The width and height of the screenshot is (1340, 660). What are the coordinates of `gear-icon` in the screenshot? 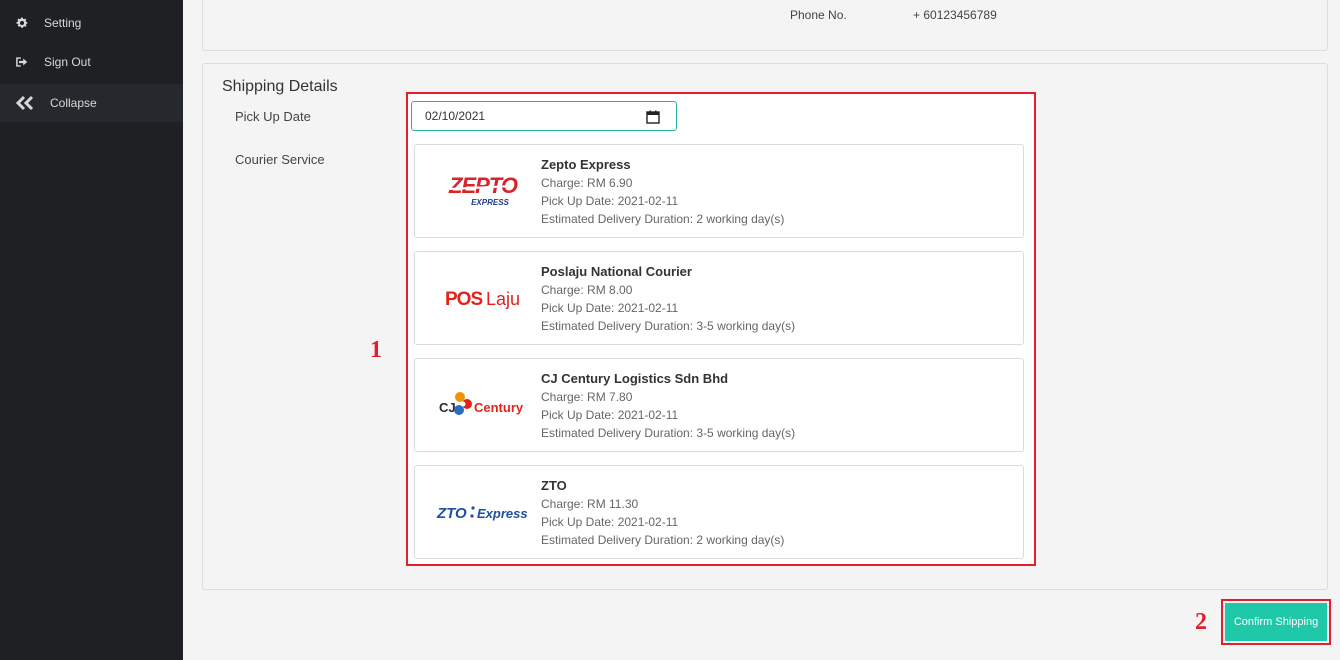 It's located at (22, 23).